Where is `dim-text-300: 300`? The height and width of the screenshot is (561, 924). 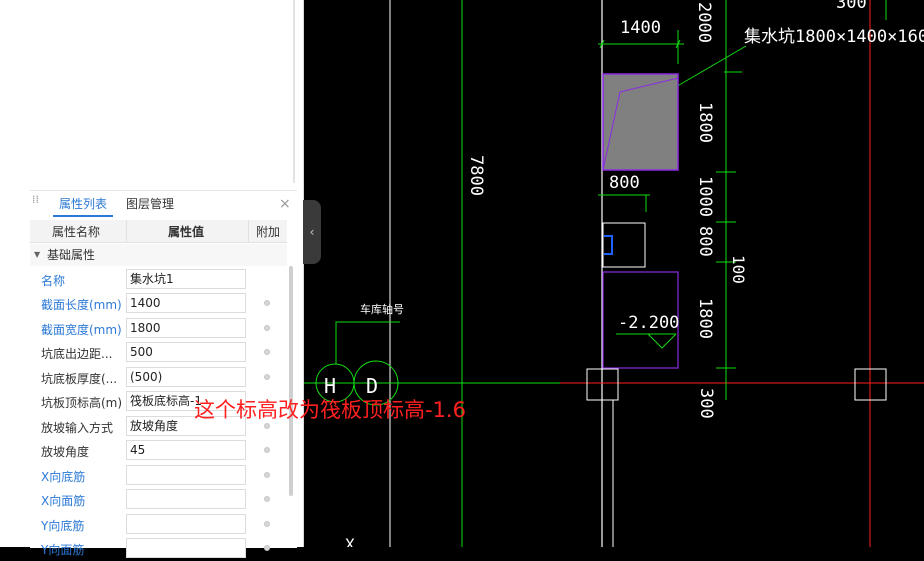 dim-text-300: 300 is located at coordinates (706, 403).